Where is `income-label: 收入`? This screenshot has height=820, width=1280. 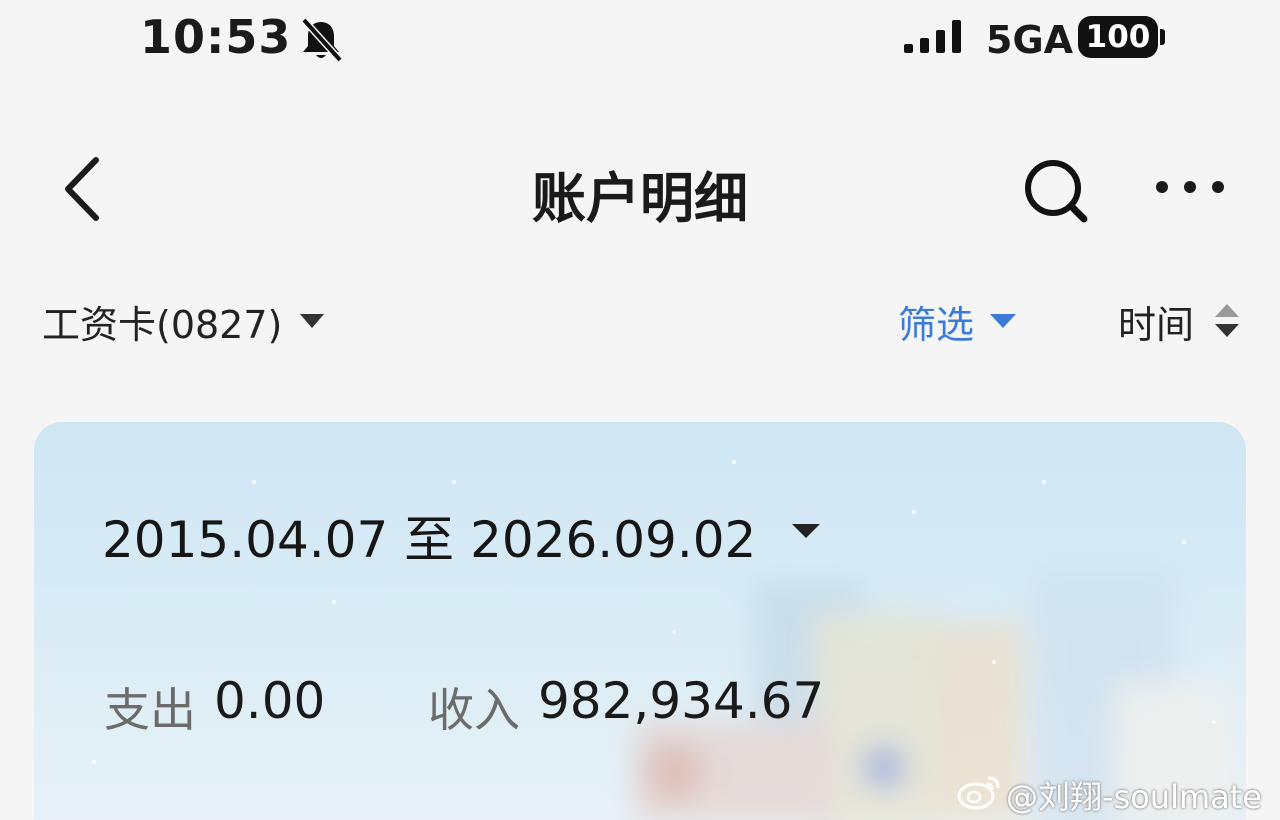 income-label: 收入 is located at coordinates (474, 710).